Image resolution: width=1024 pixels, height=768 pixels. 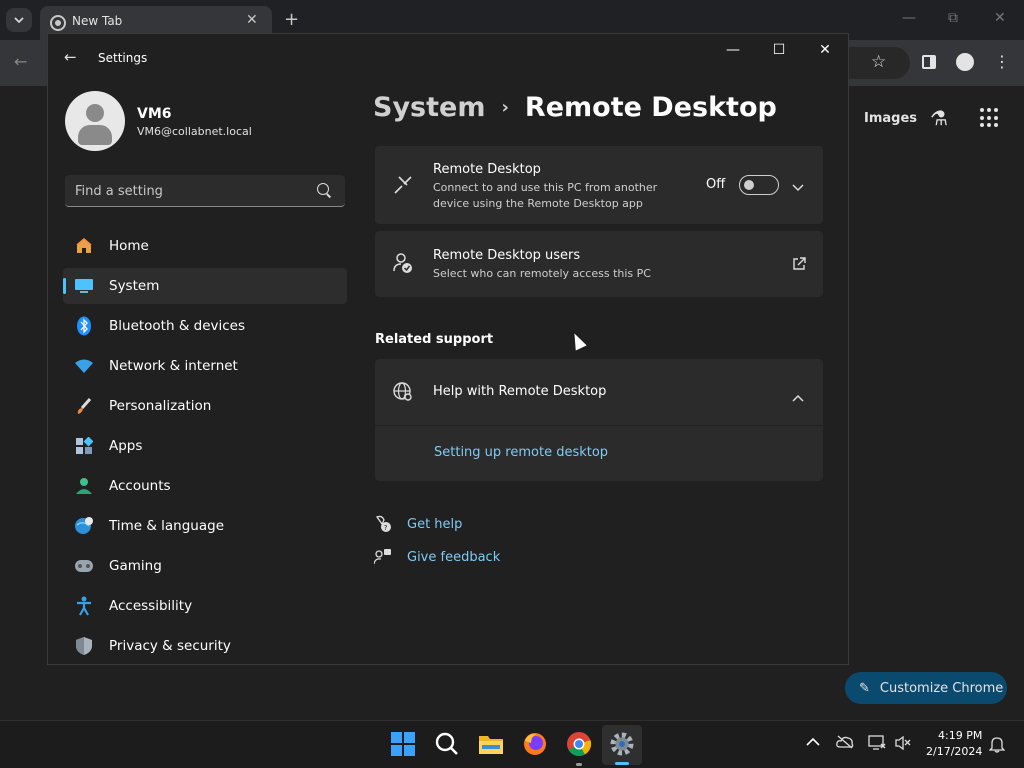 What do you see at coordinates (903, 745) in the screenshot?
I see `volume-muted-icon` at bounding box center [903, 745].